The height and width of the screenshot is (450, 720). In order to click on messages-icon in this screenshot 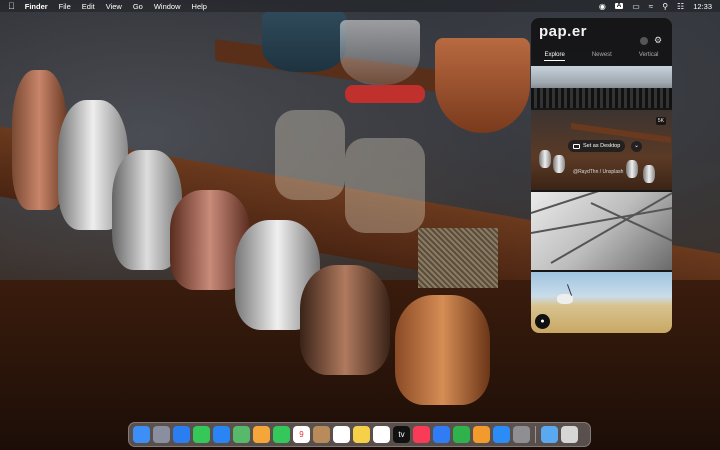, I will do `click(201, 434)`.